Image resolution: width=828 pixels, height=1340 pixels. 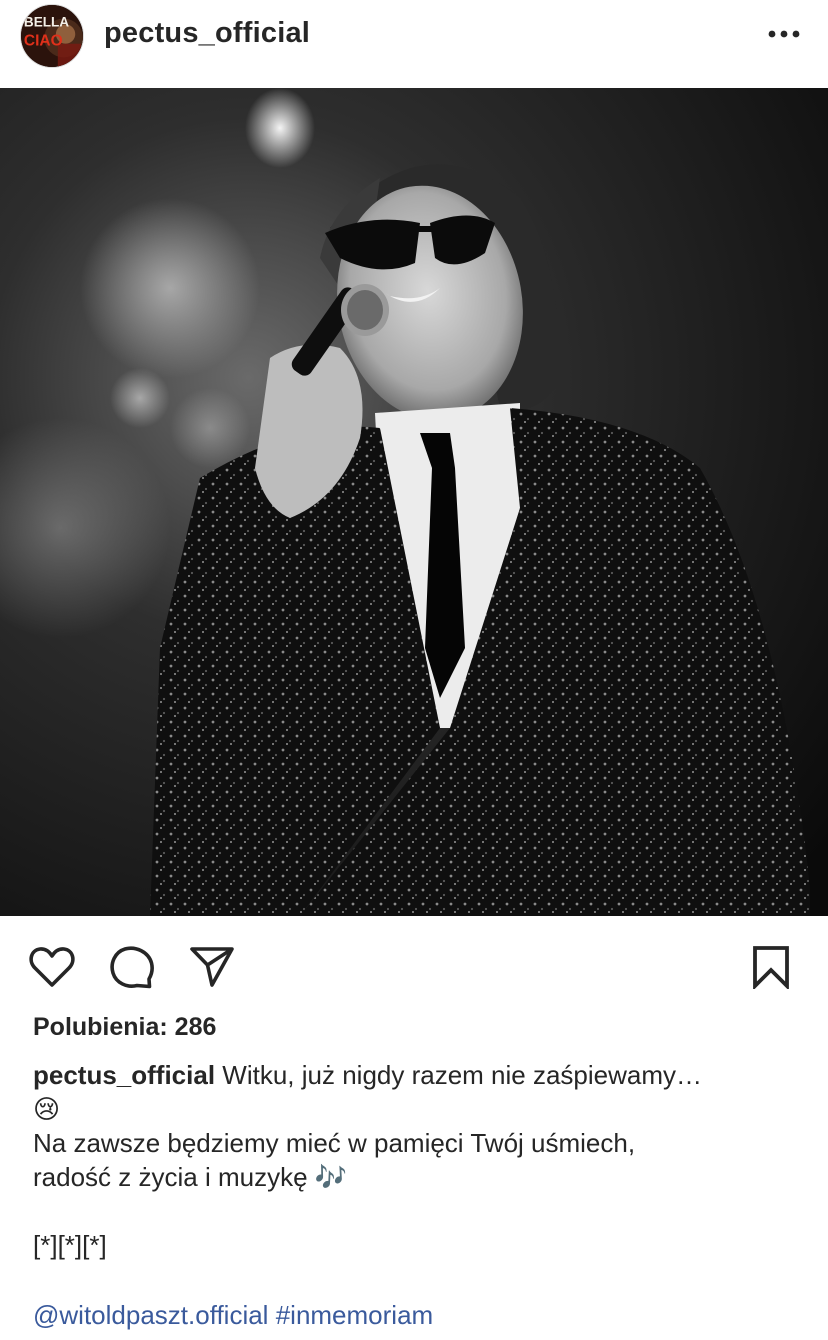 I want to click on mention-link: @witoldpaszt.official, so click(x=150, y=1315).